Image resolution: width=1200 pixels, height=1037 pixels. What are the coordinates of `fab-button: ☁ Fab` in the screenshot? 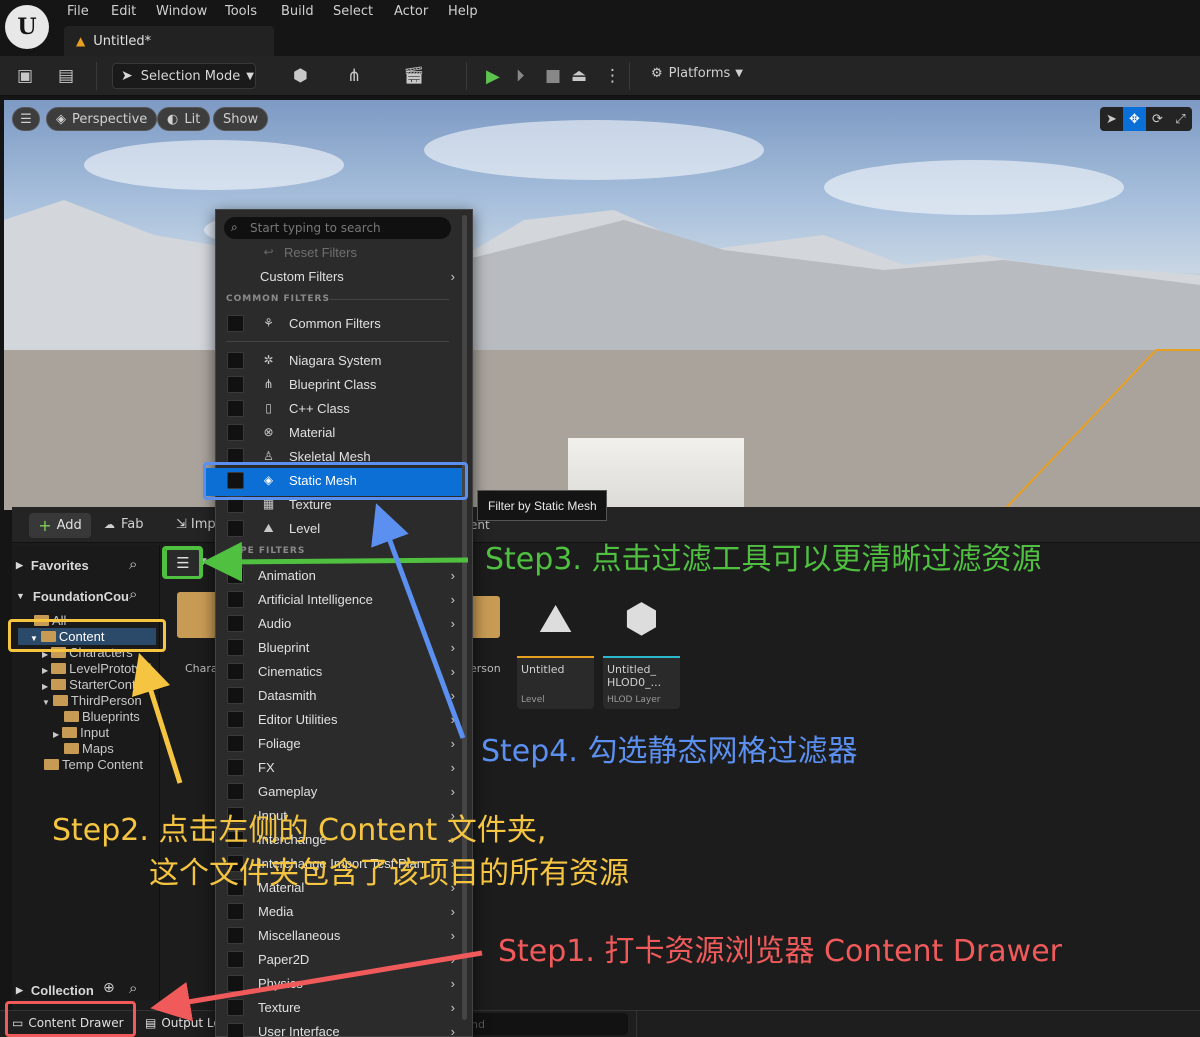 It's located at (124, 524).